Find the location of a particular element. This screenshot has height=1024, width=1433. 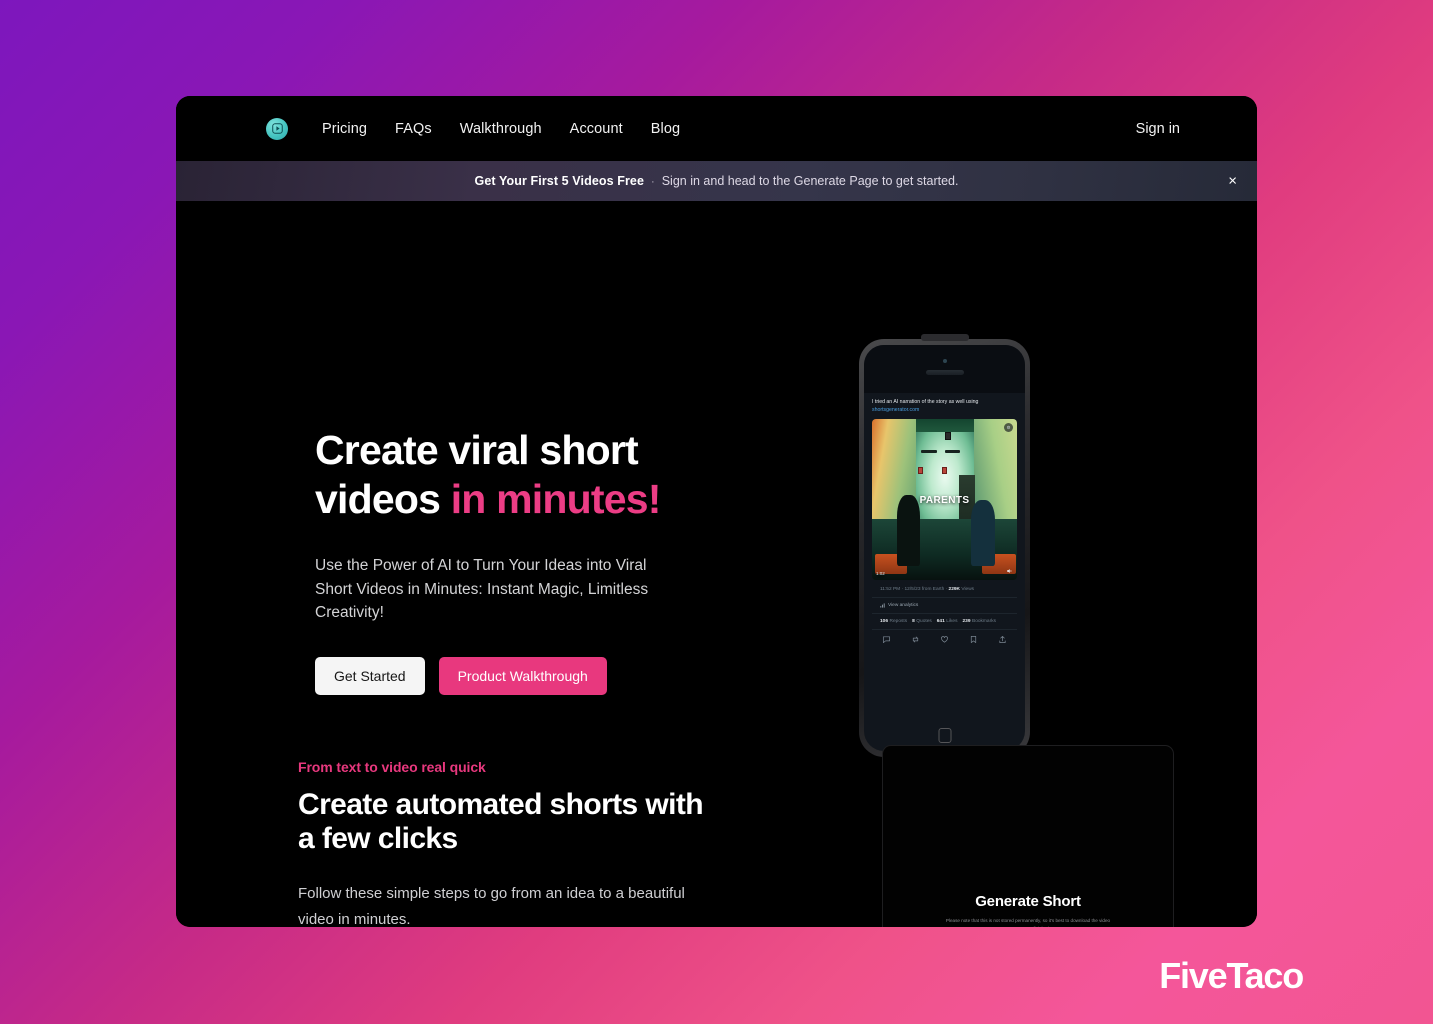

nav-item-account: Account is located at coordinates (596, 129).